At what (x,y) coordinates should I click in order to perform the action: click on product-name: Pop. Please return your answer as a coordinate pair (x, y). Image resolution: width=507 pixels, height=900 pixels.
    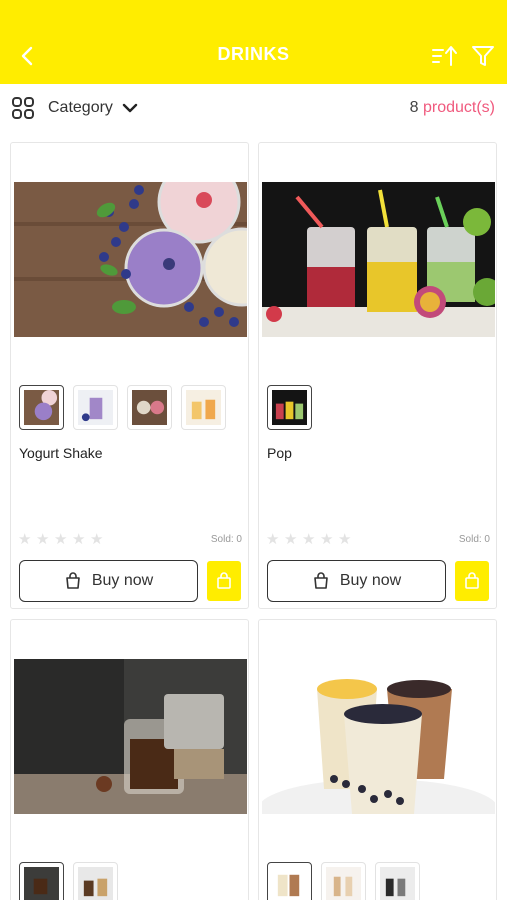
    Looking at the image, I should click on (279, 453).